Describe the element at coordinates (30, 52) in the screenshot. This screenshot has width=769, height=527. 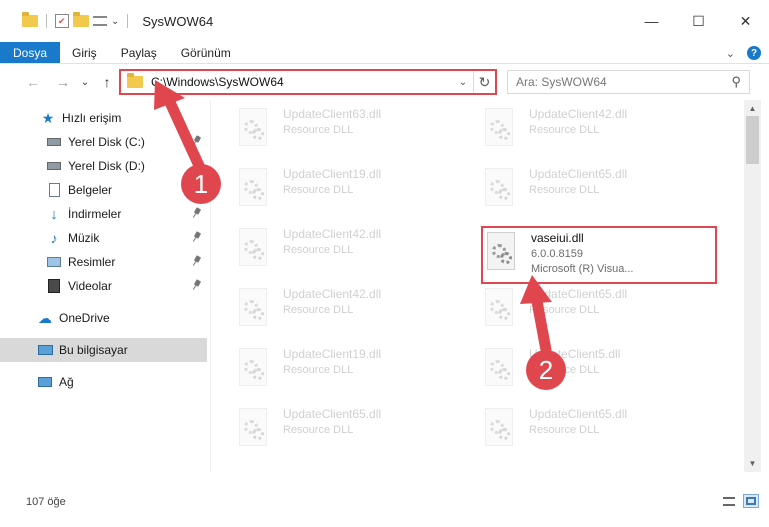
I see `tab-dosya: Dosya` at that location.